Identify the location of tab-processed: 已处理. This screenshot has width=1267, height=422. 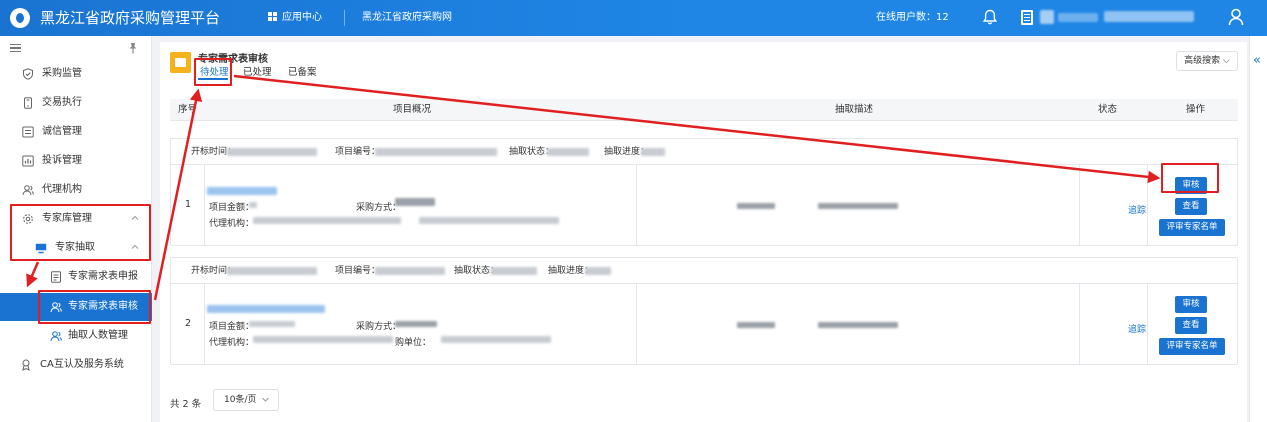
(257, 71).